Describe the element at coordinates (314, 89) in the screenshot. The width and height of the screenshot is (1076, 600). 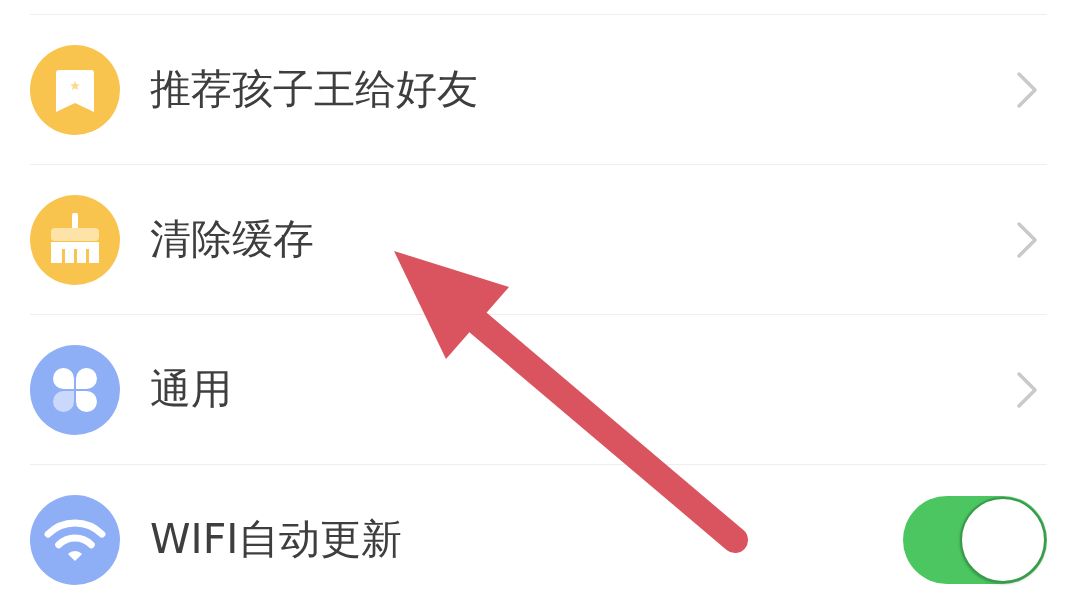
I see `setting-label: 推荐孩子王给好友` at that location.